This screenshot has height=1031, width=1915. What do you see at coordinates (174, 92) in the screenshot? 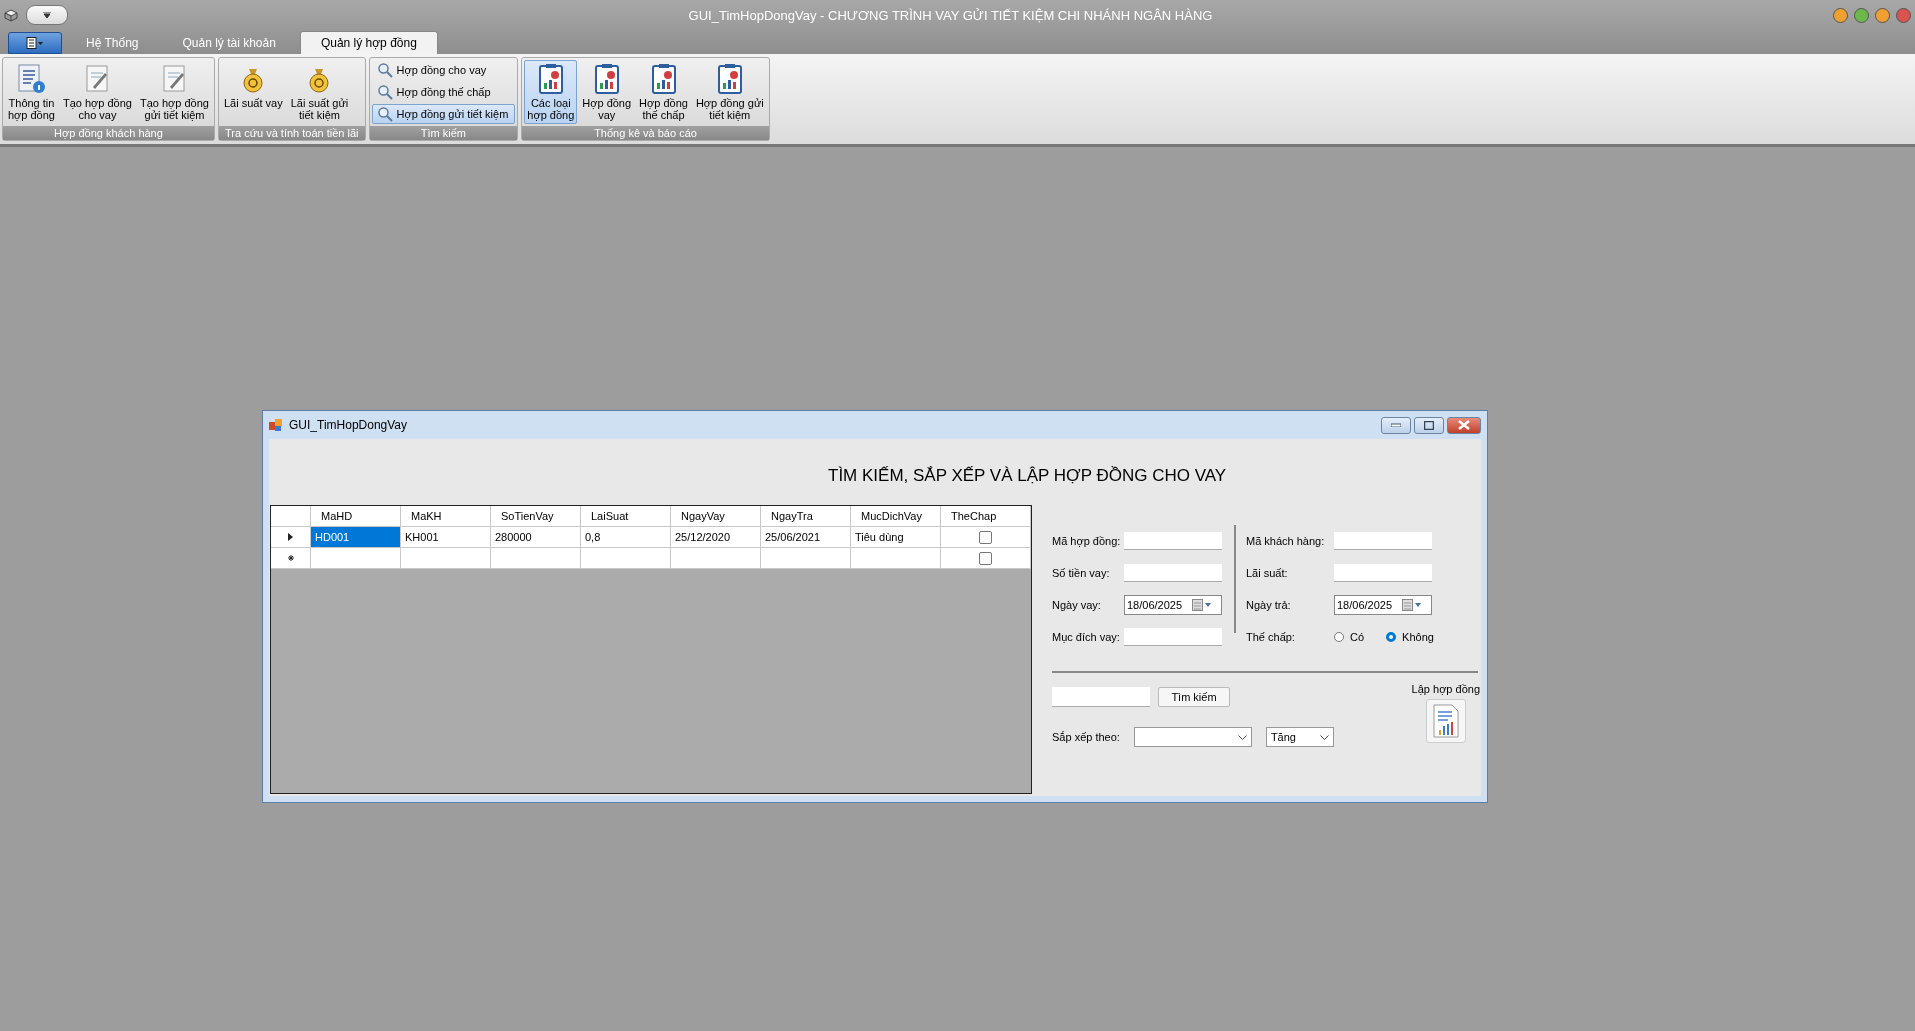
I see `ribbon-button: Tạo hợp đồng gửi tiết kiệm` at bounding box center [174, 92].